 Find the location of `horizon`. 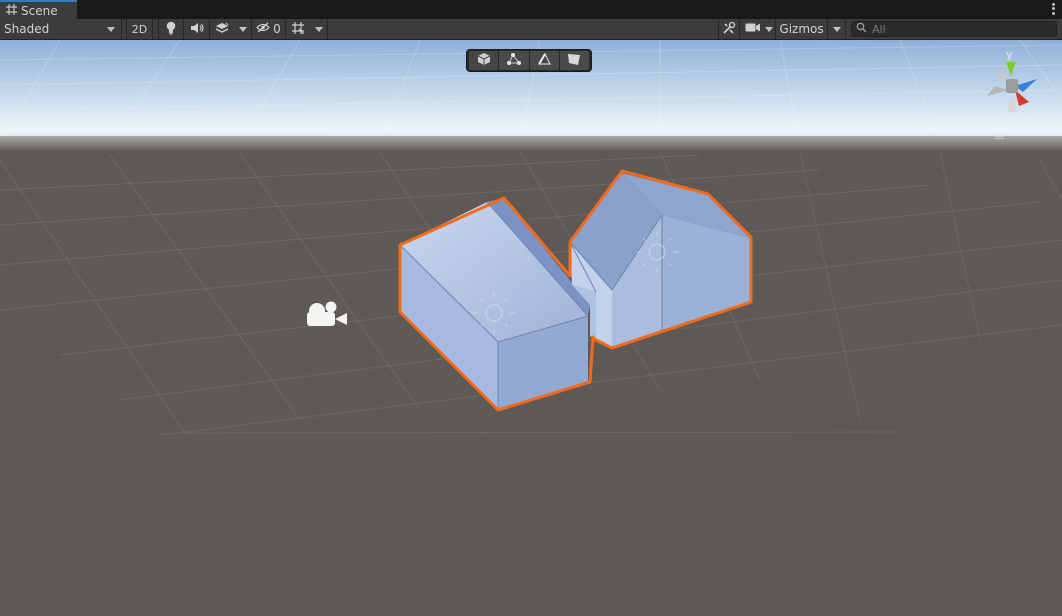

horizon is located at coordinates (531, 144).